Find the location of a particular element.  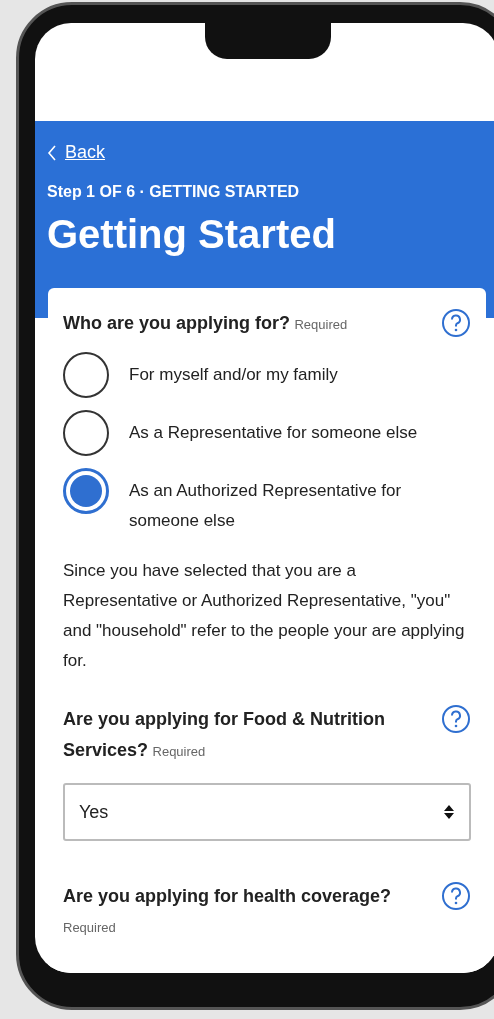

back-link: Back is located at coordinates (85, 152).